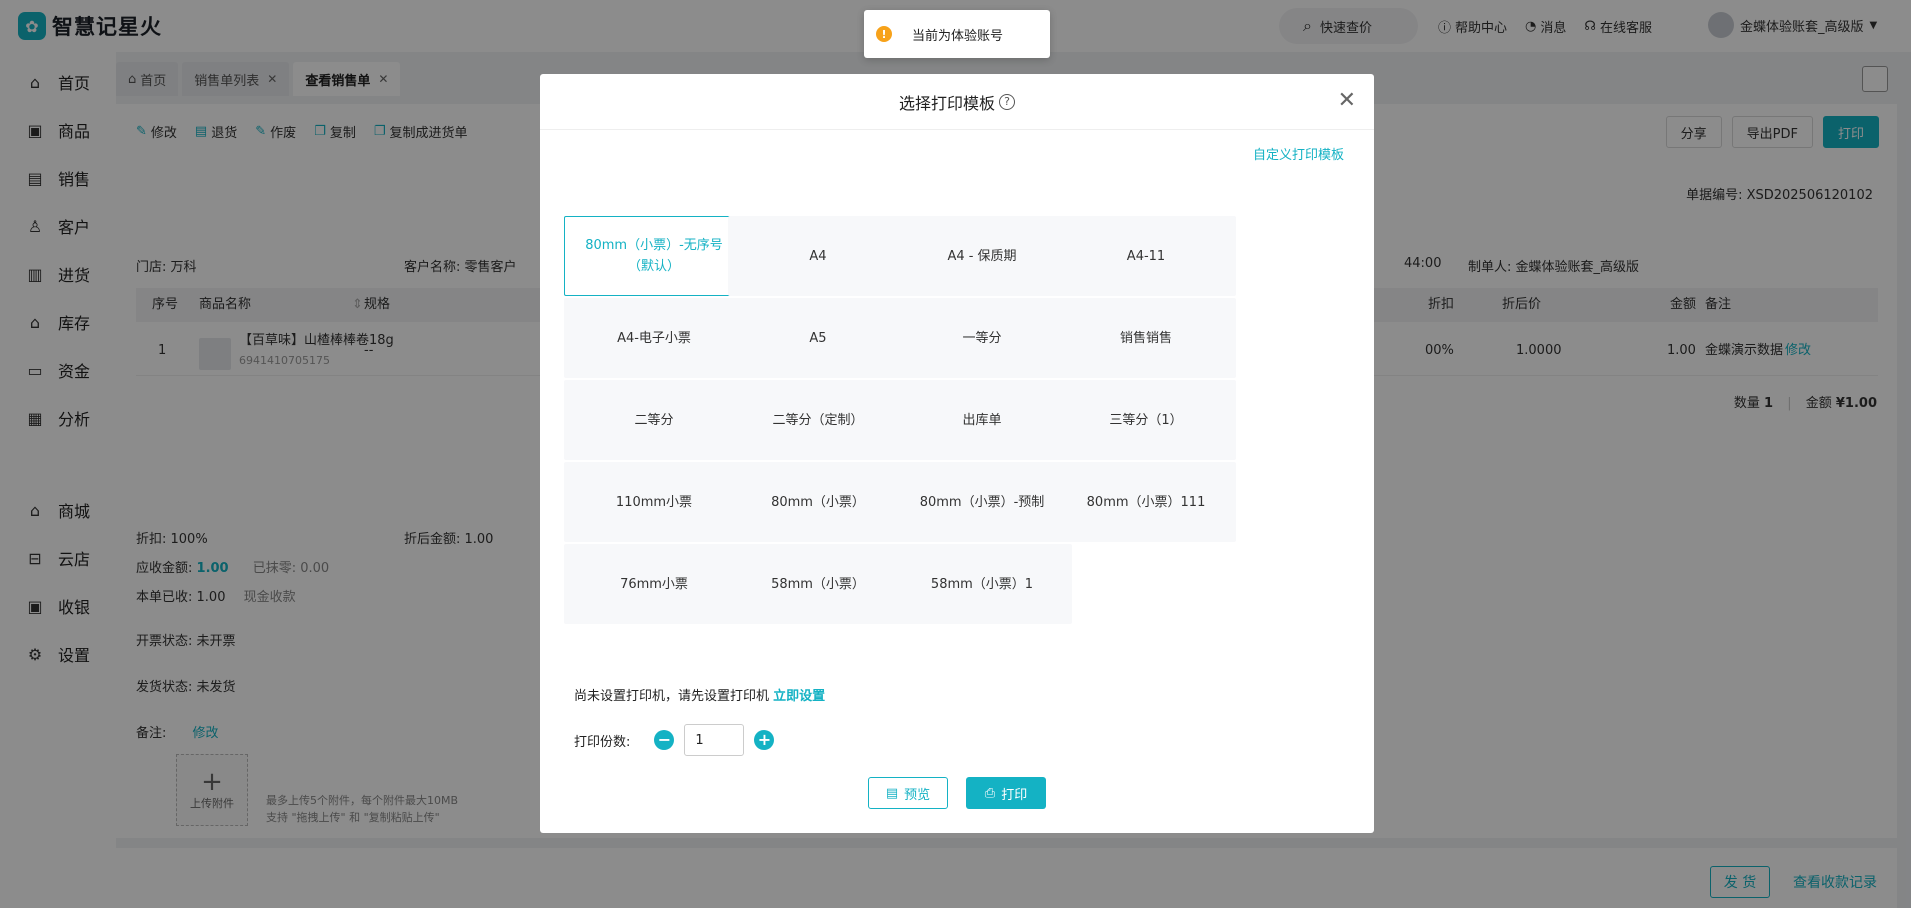 Image resolution: width=1911 pixels, height=908 pixels. I want to click on template-option: 二等分, so click(654, 420).